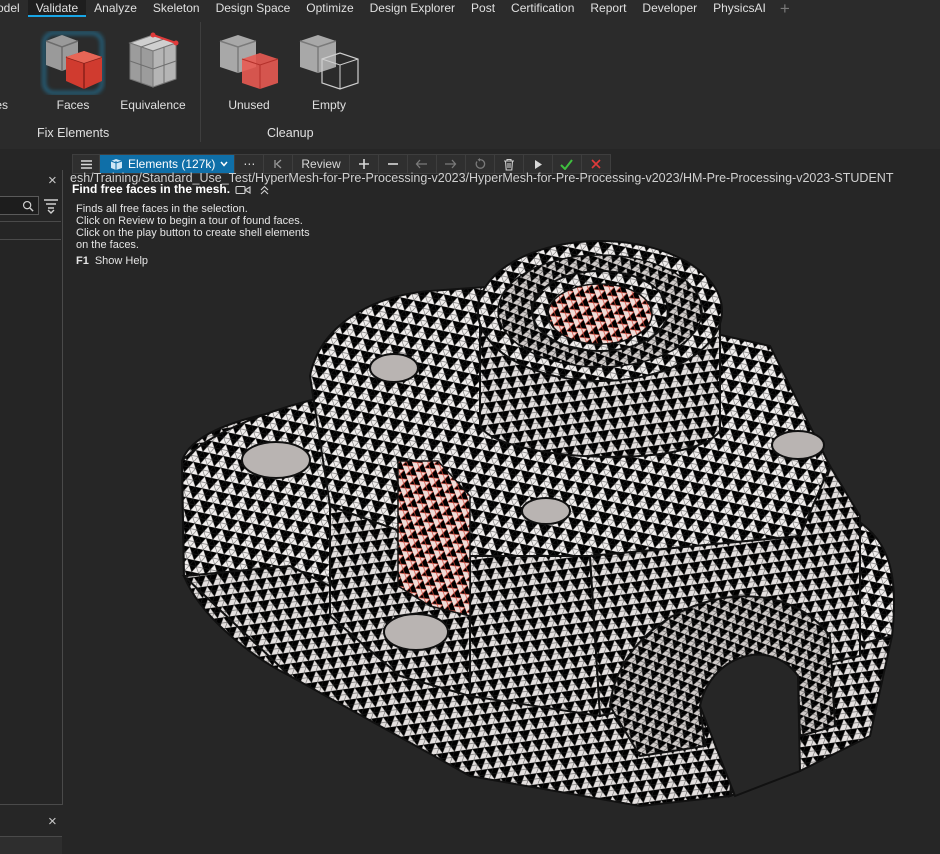 The image size is (940, 854). What do you see at coordinates (31, 845) in the screenshot?
I see `lower-panel` at bounding box center [31, 845].